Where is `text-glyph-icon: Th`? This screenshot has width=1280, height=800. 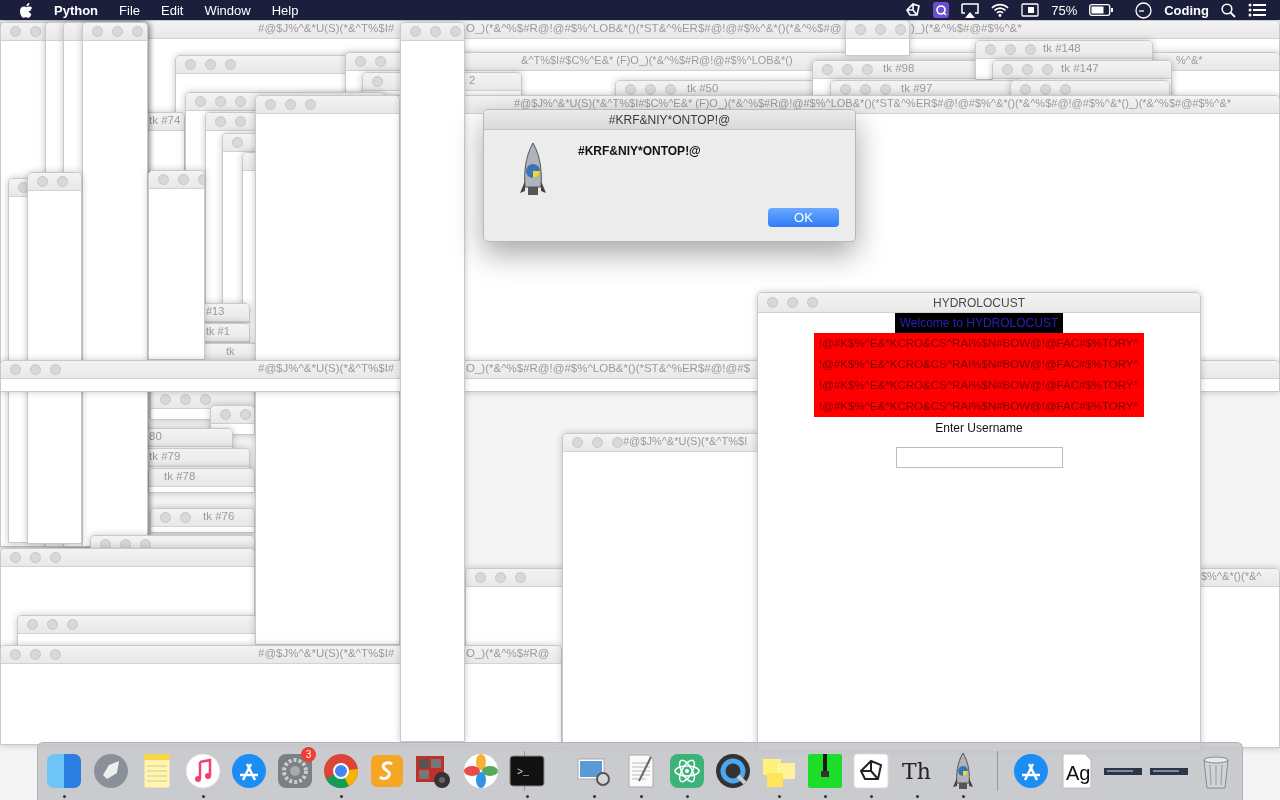 text-glyph-icon: Th is located at coordinates (917, 771).